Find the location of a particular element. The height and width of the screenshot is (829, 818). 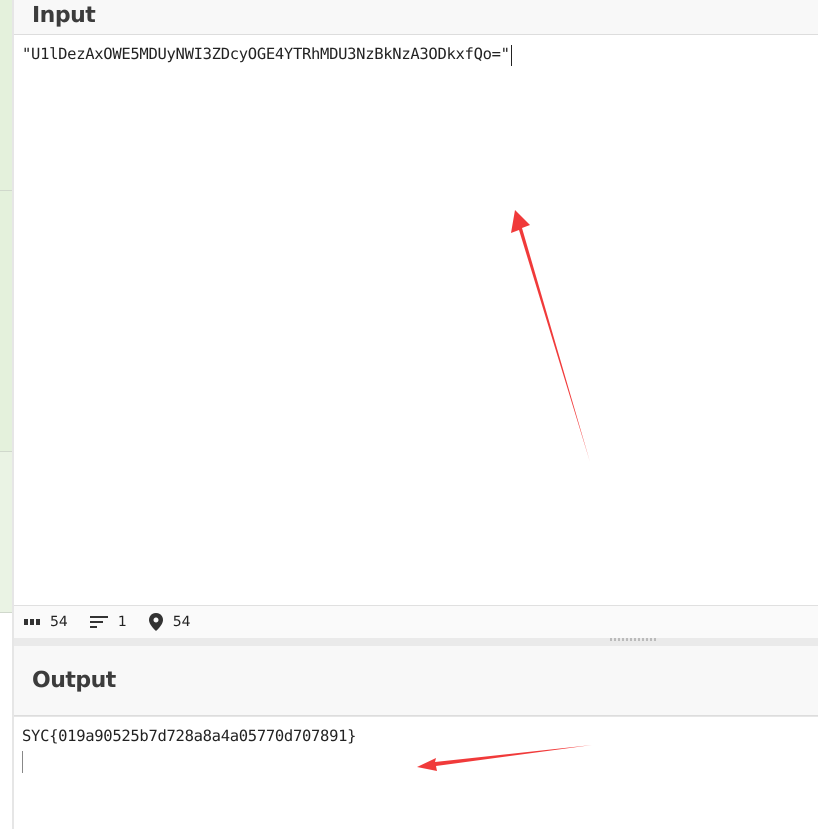

panel-title: Input is located at coordinates (64, 15).